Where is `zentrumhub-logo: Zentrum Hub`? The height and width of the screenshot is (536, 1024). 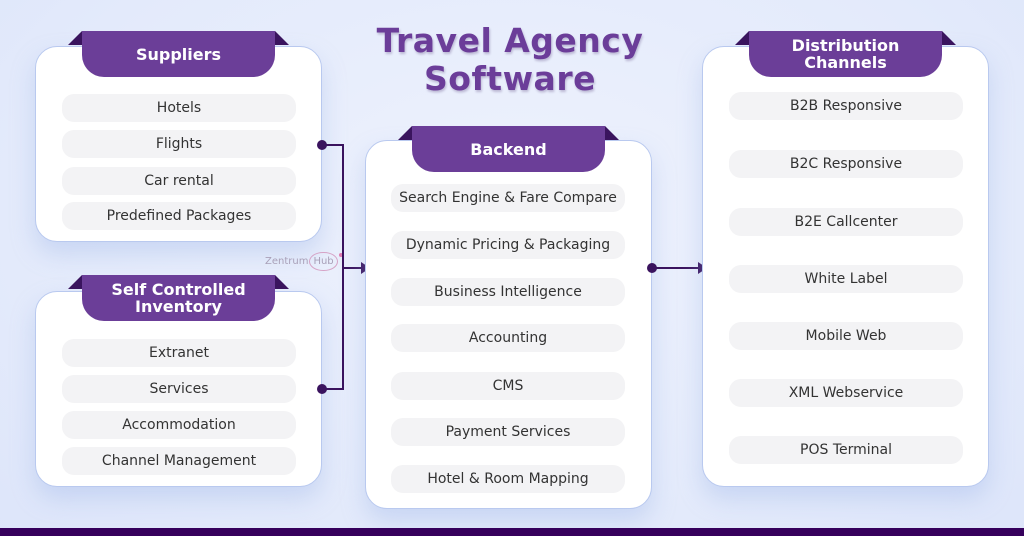
zentrumhub-logo: Zentrum Hub is located at coordinates (304, 261).